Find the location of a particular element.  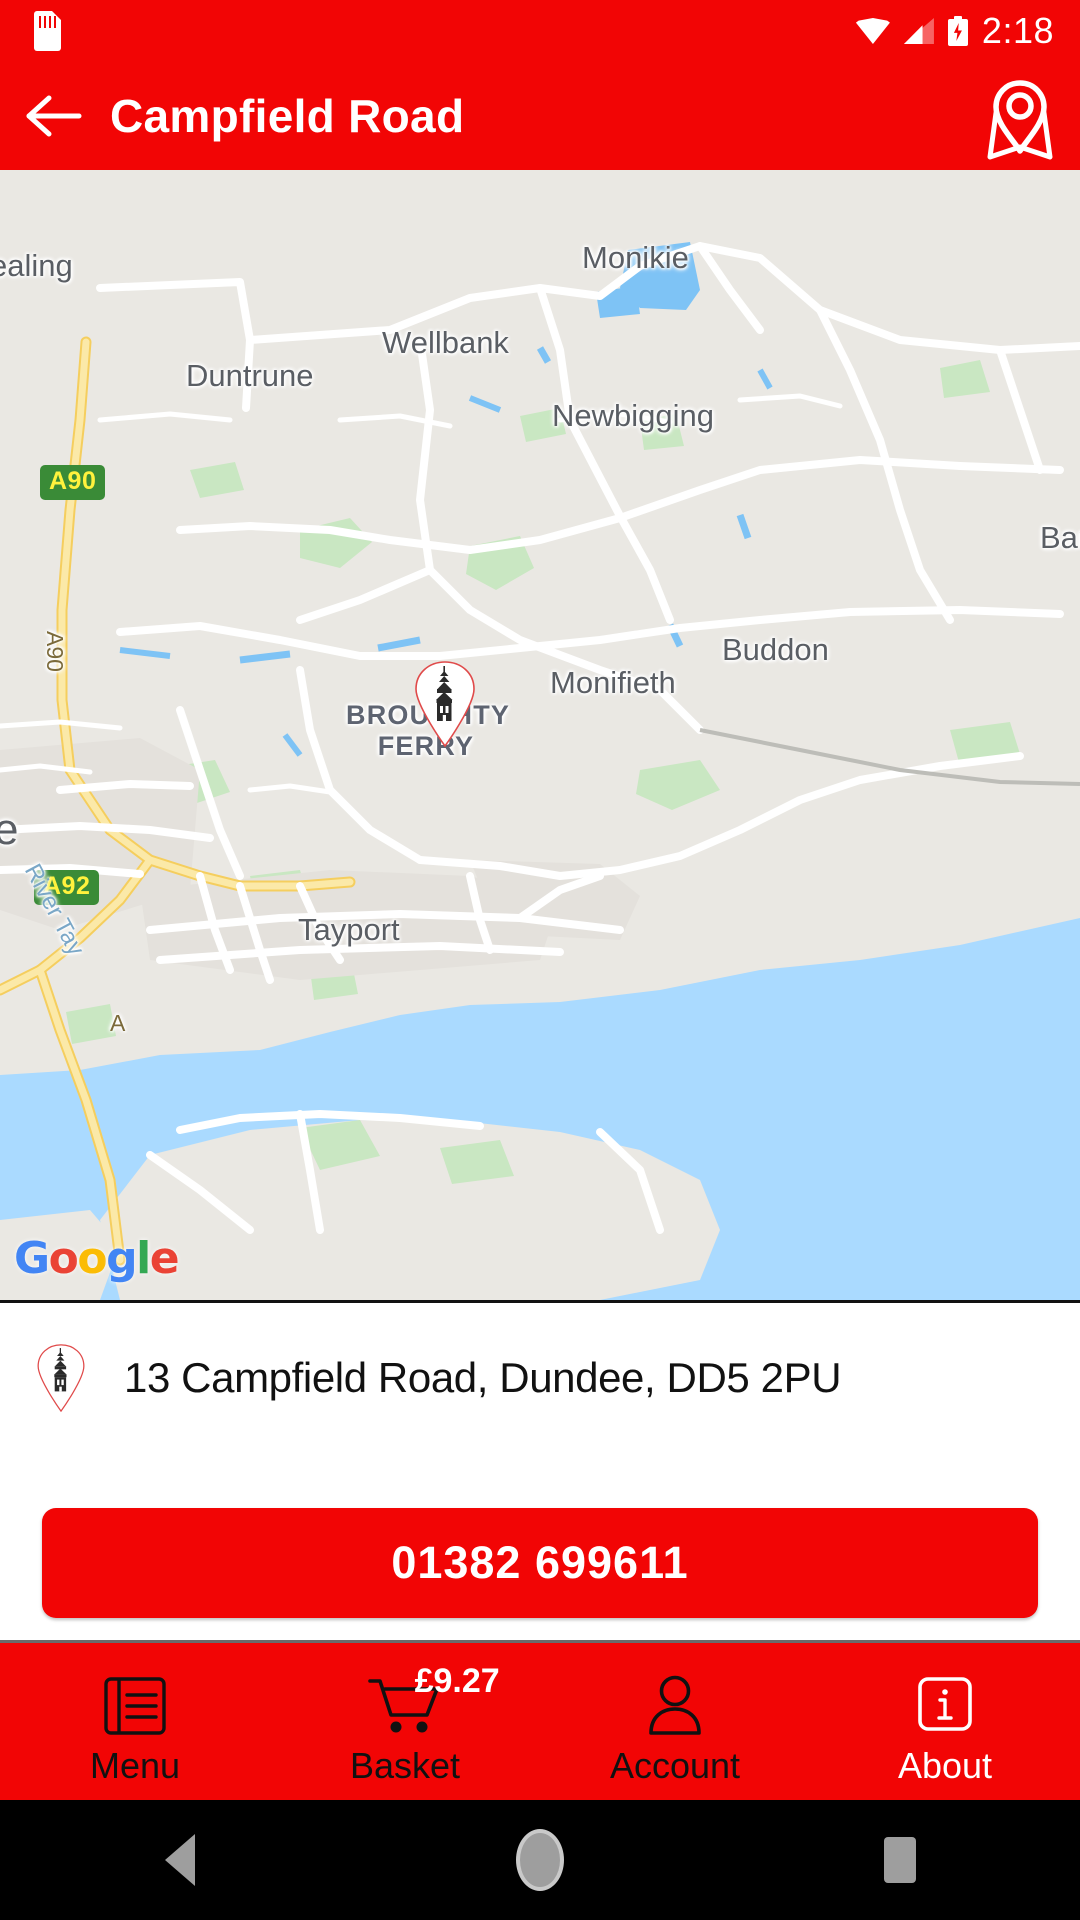

nav-item-basket: £9.27 Basket is located at coordinates (405, 1723).